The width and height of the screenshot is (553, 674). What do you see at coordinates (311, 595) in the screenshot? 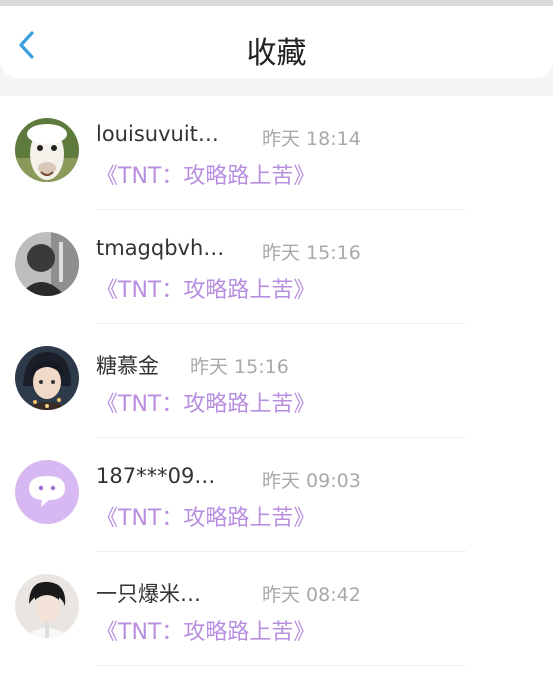
I see `timestamp: 昨天 08:42` at bounding box center [311, 595].